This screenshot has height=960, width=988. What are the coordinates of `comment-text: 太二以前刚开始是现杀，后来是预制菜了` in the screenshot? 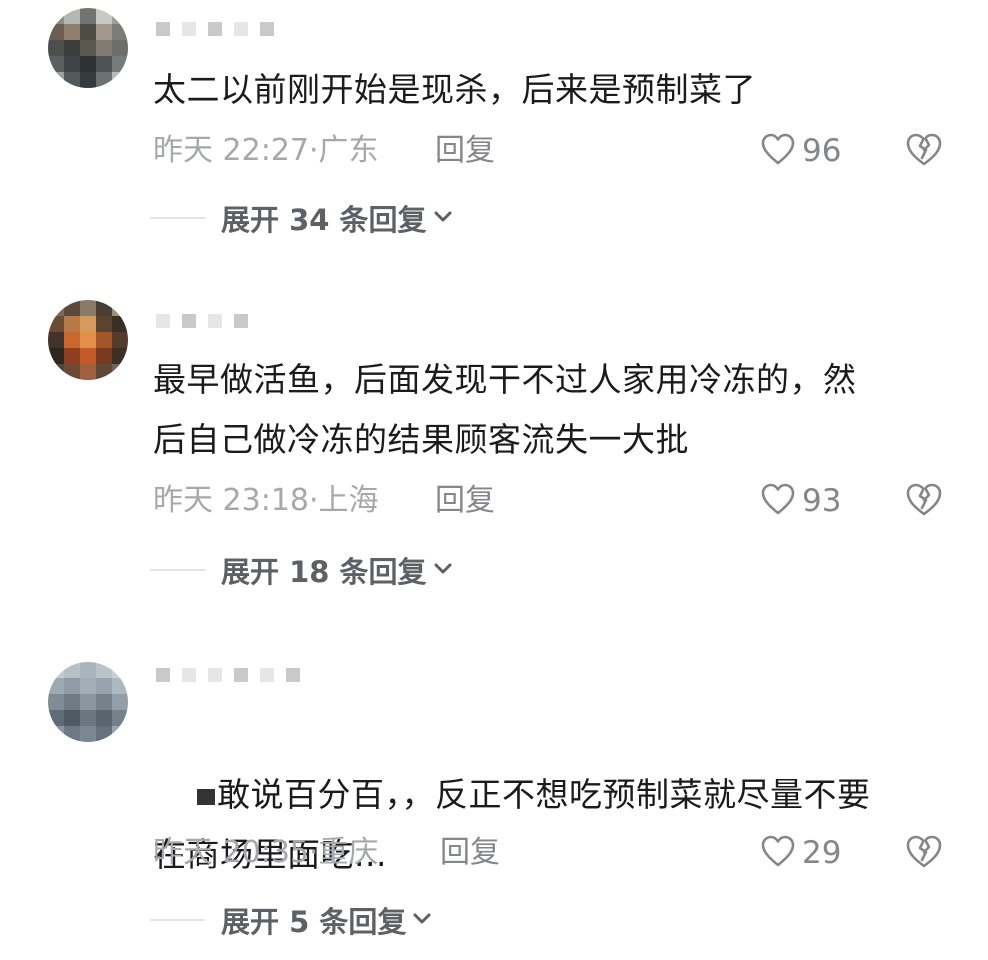 It's located at (454, 89).